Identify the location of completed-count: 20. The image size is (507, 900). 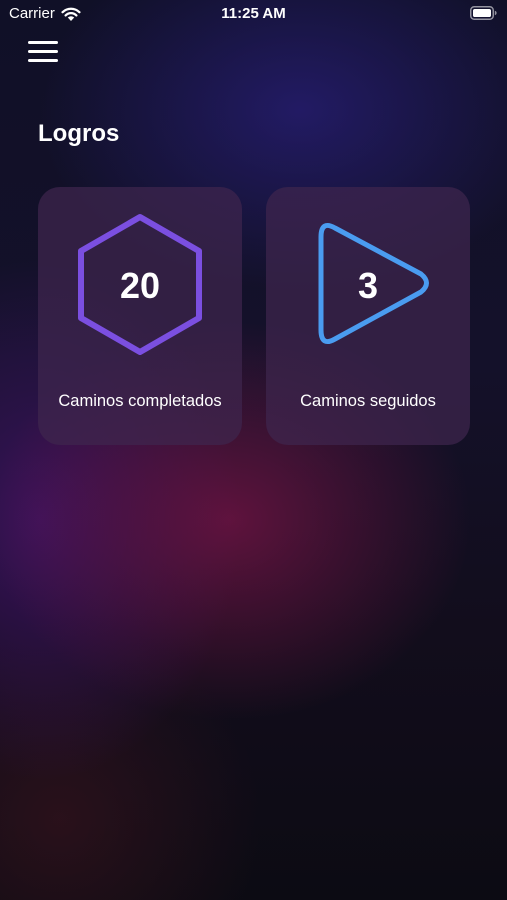
(140, 285).